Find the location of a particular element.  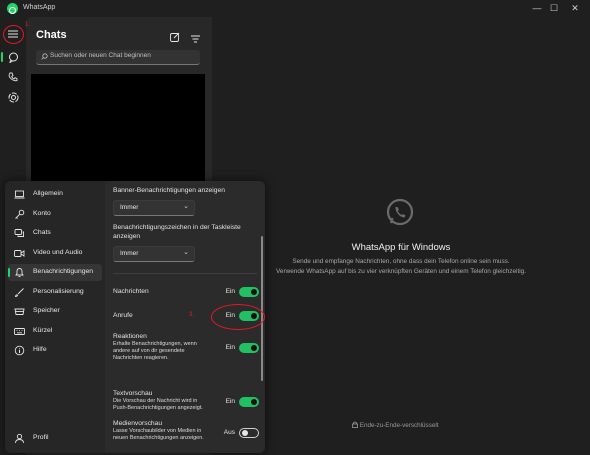

nav-label: Hilfe is located at coordinates (40, 349).